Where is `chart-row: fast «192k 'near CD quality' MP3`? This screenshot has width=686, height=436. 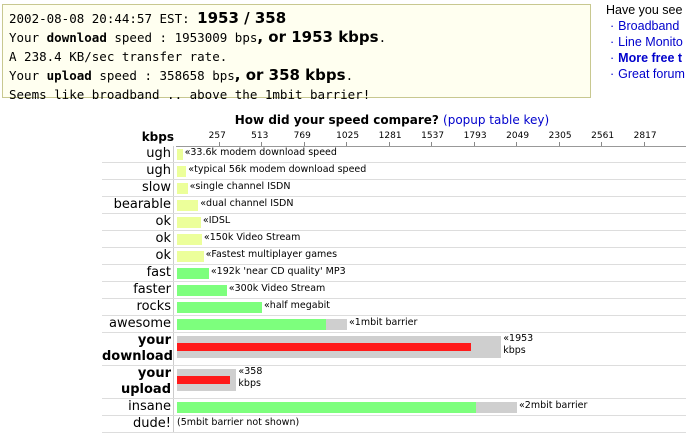 chart-row: fast «192k 'near CD quality' MP3 is located at coordinates (394, 273).